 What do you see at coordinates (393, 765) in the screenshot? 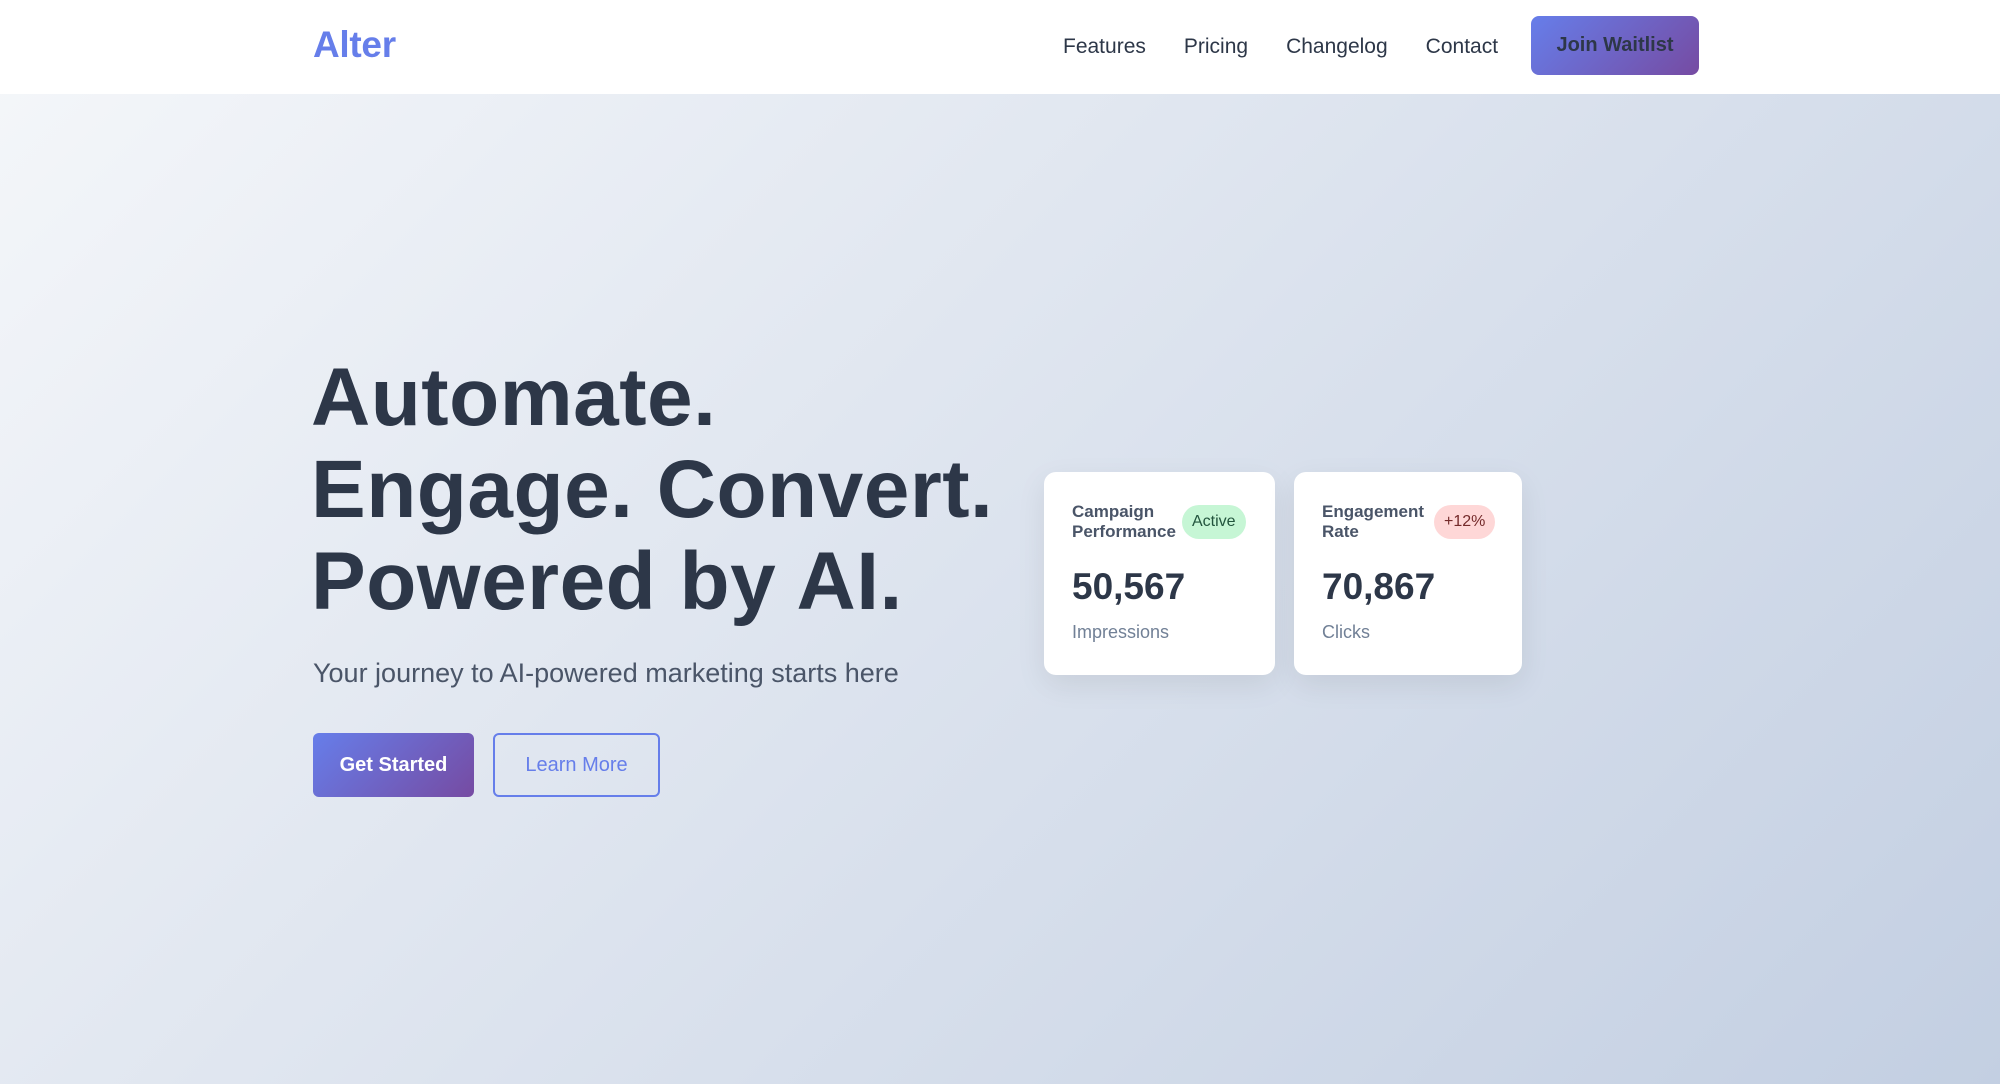
I see `get-started-button: Get Started` at bounding box center [393, 765].